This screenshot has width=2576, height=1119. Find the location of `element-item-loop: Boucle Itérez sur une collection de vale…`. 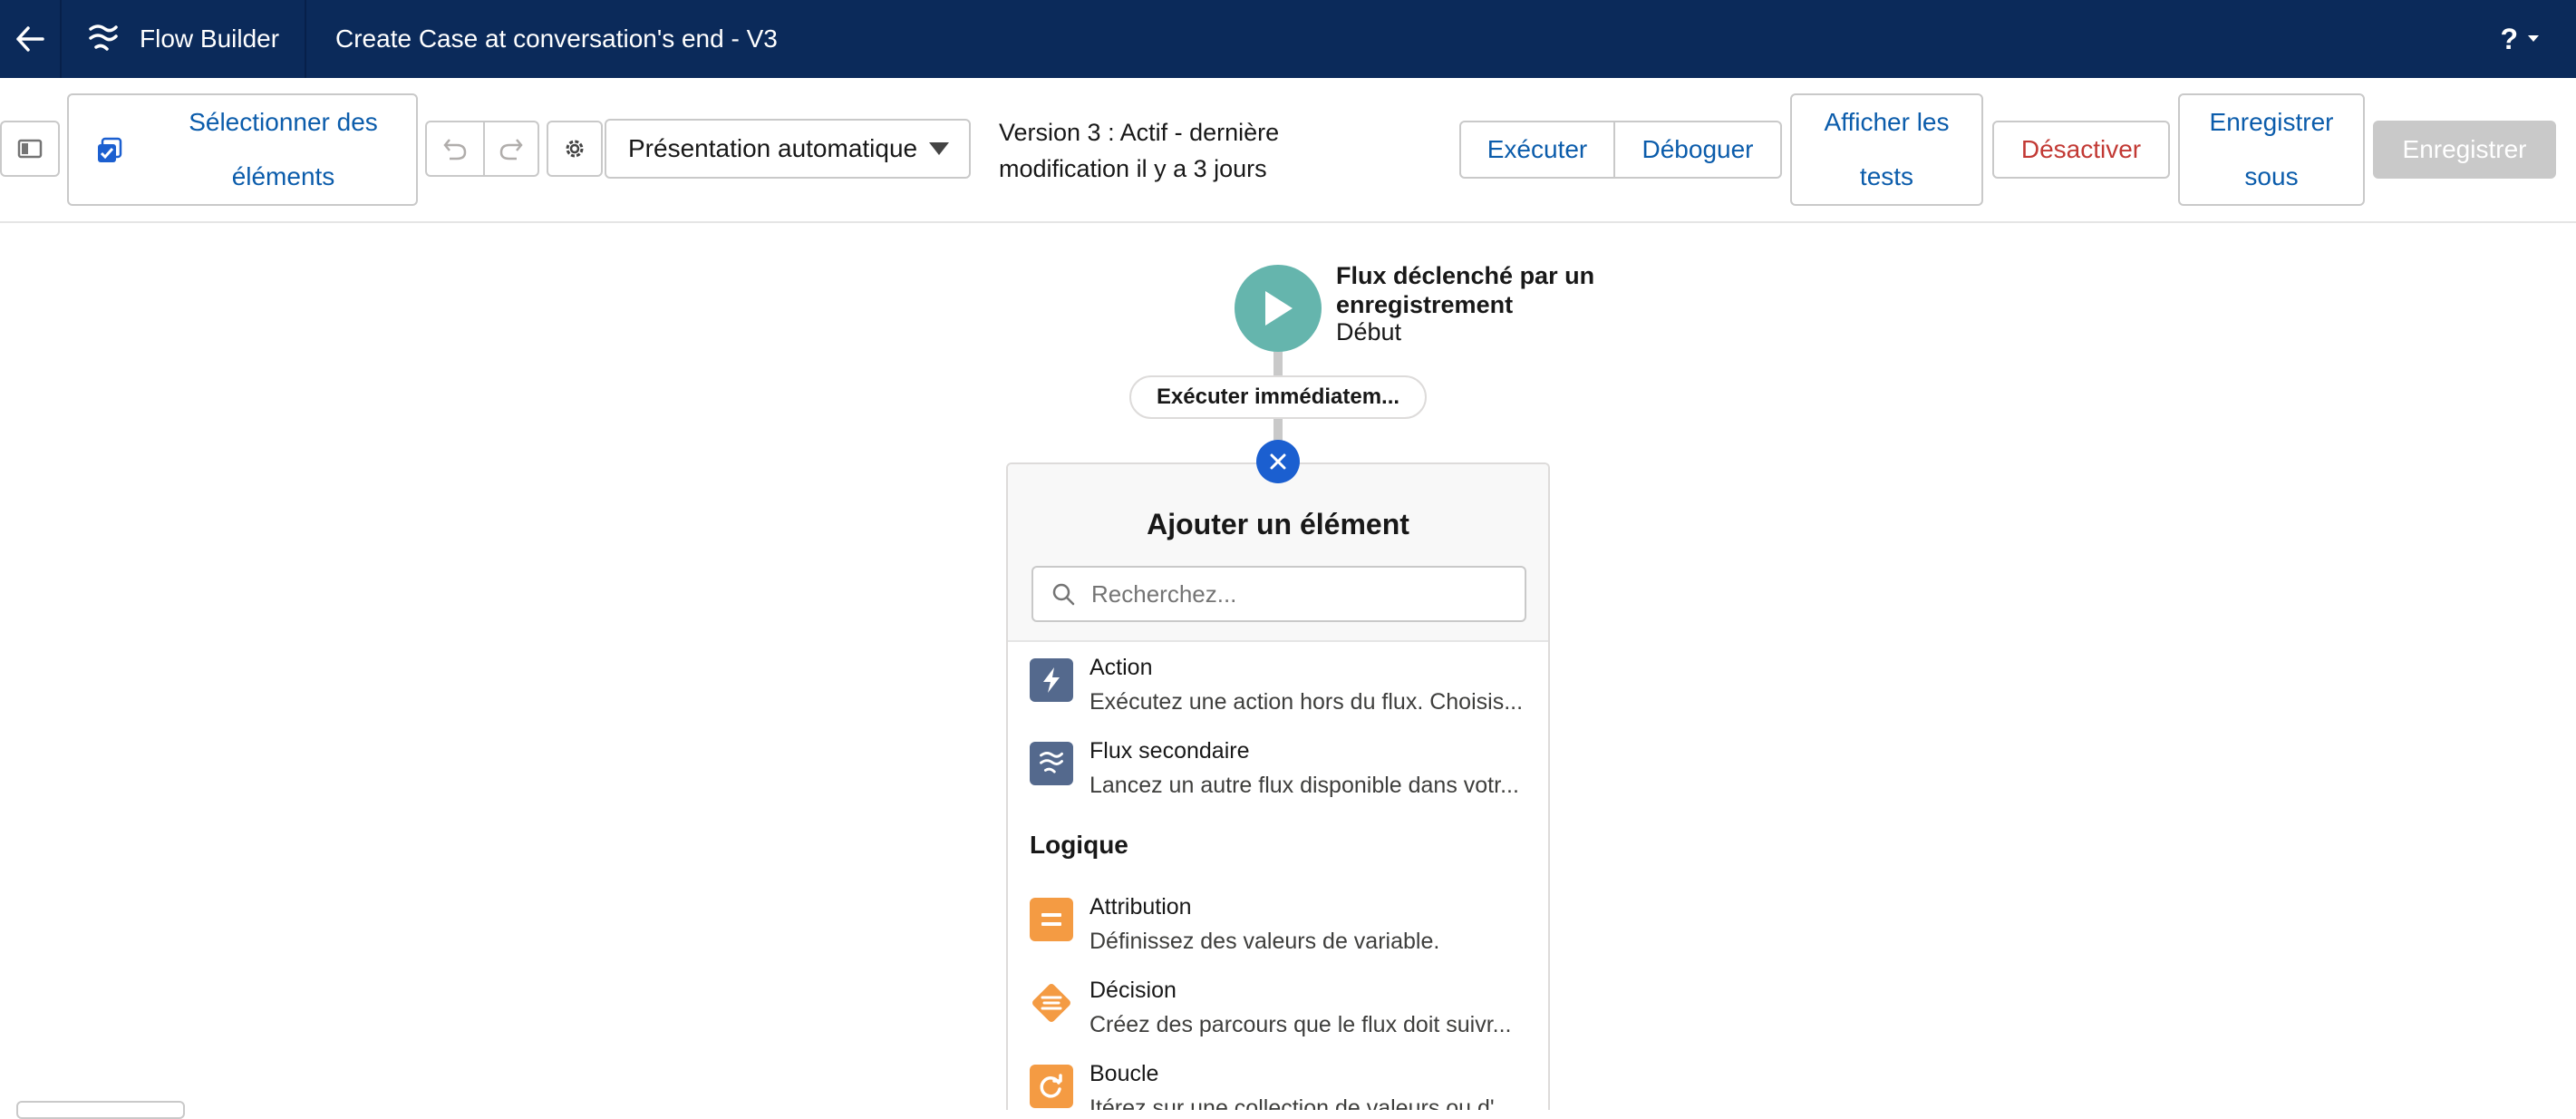

element-item-loop: Boucle Itérez sur une collection de vale… is located at coordinates (1278, 1083).